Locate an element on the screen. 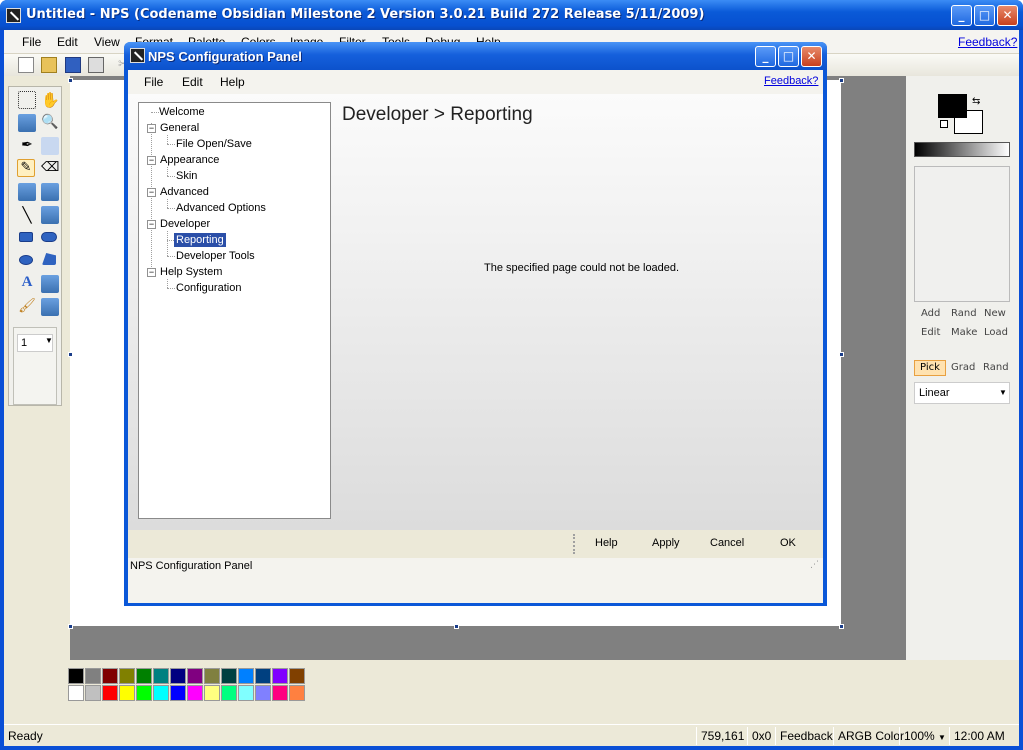 Image resolution: width=1023 pixels, height=750 pixels. tree-item-appearance: Appearance is located at coordinates (189, 160).